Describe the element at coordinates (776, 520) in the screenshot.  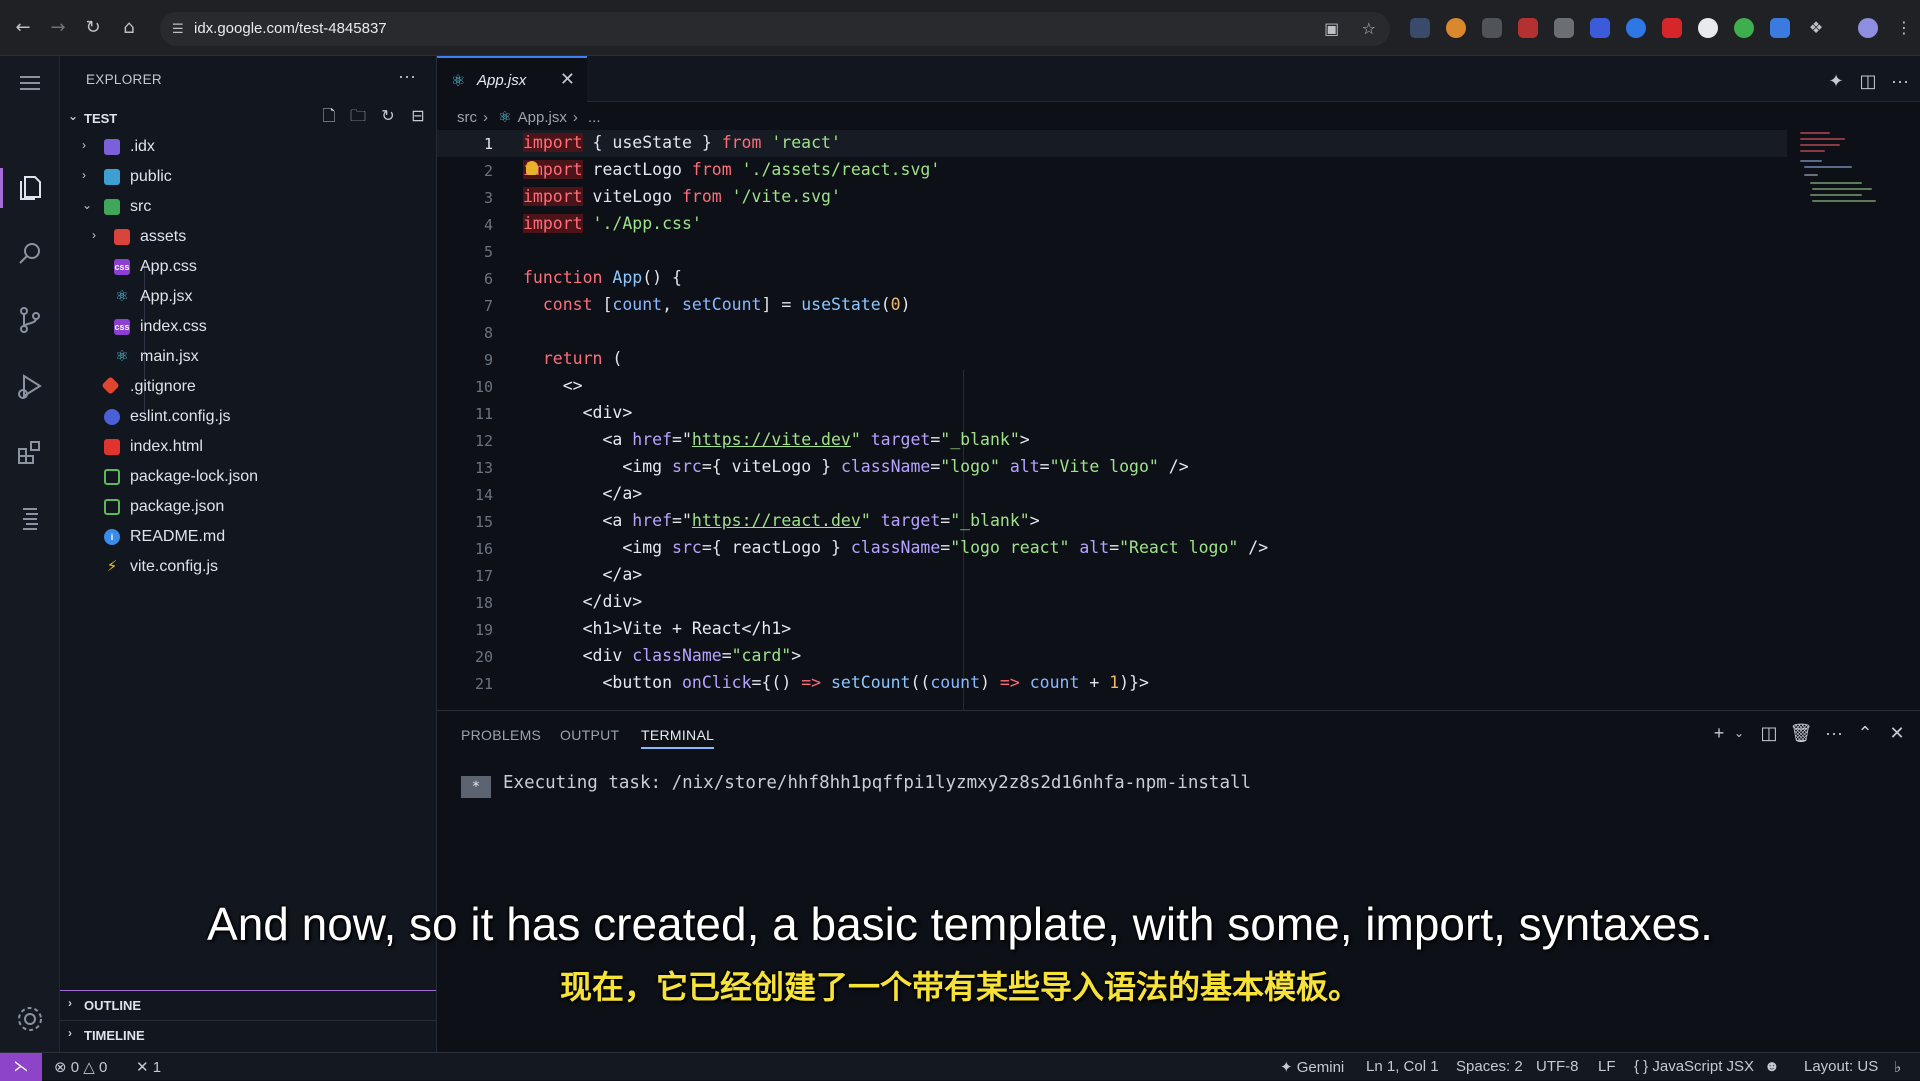
I see `token: https://react.dev` at that location.